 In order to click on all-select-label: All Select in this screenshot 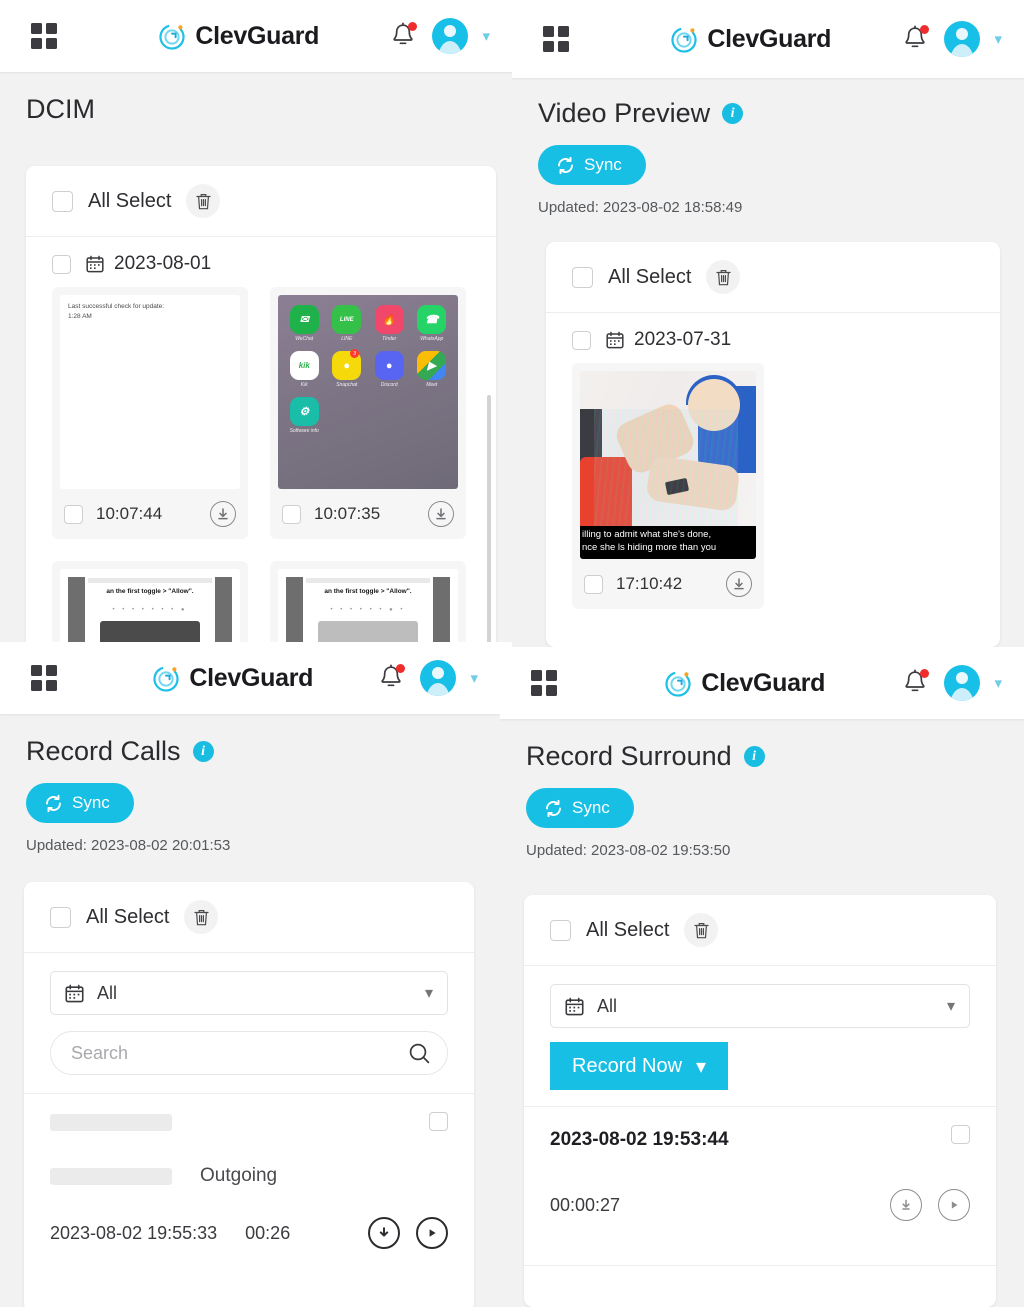, I will do `click(128, 916)`.